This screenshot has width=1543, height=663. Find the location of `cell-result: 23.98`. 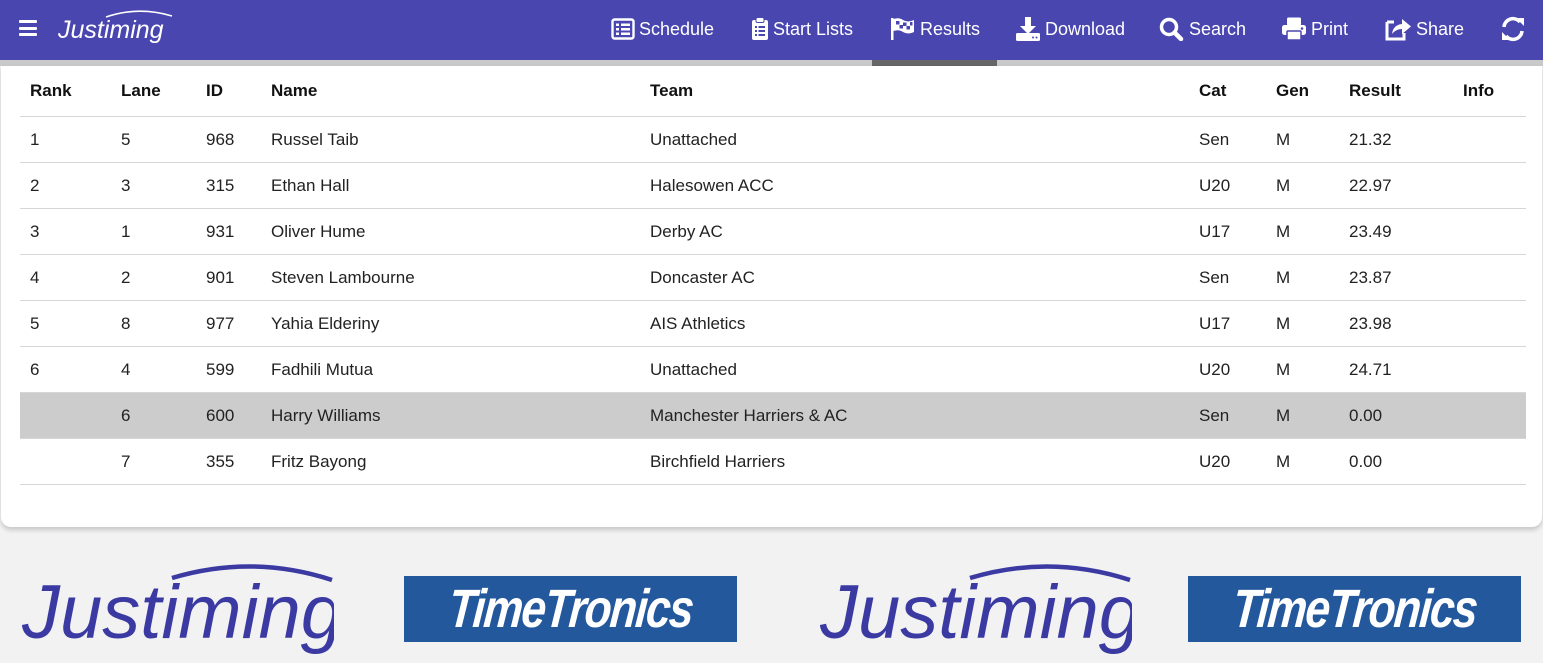

cell-result: 23.98 is located at coordinates (1396, 323).